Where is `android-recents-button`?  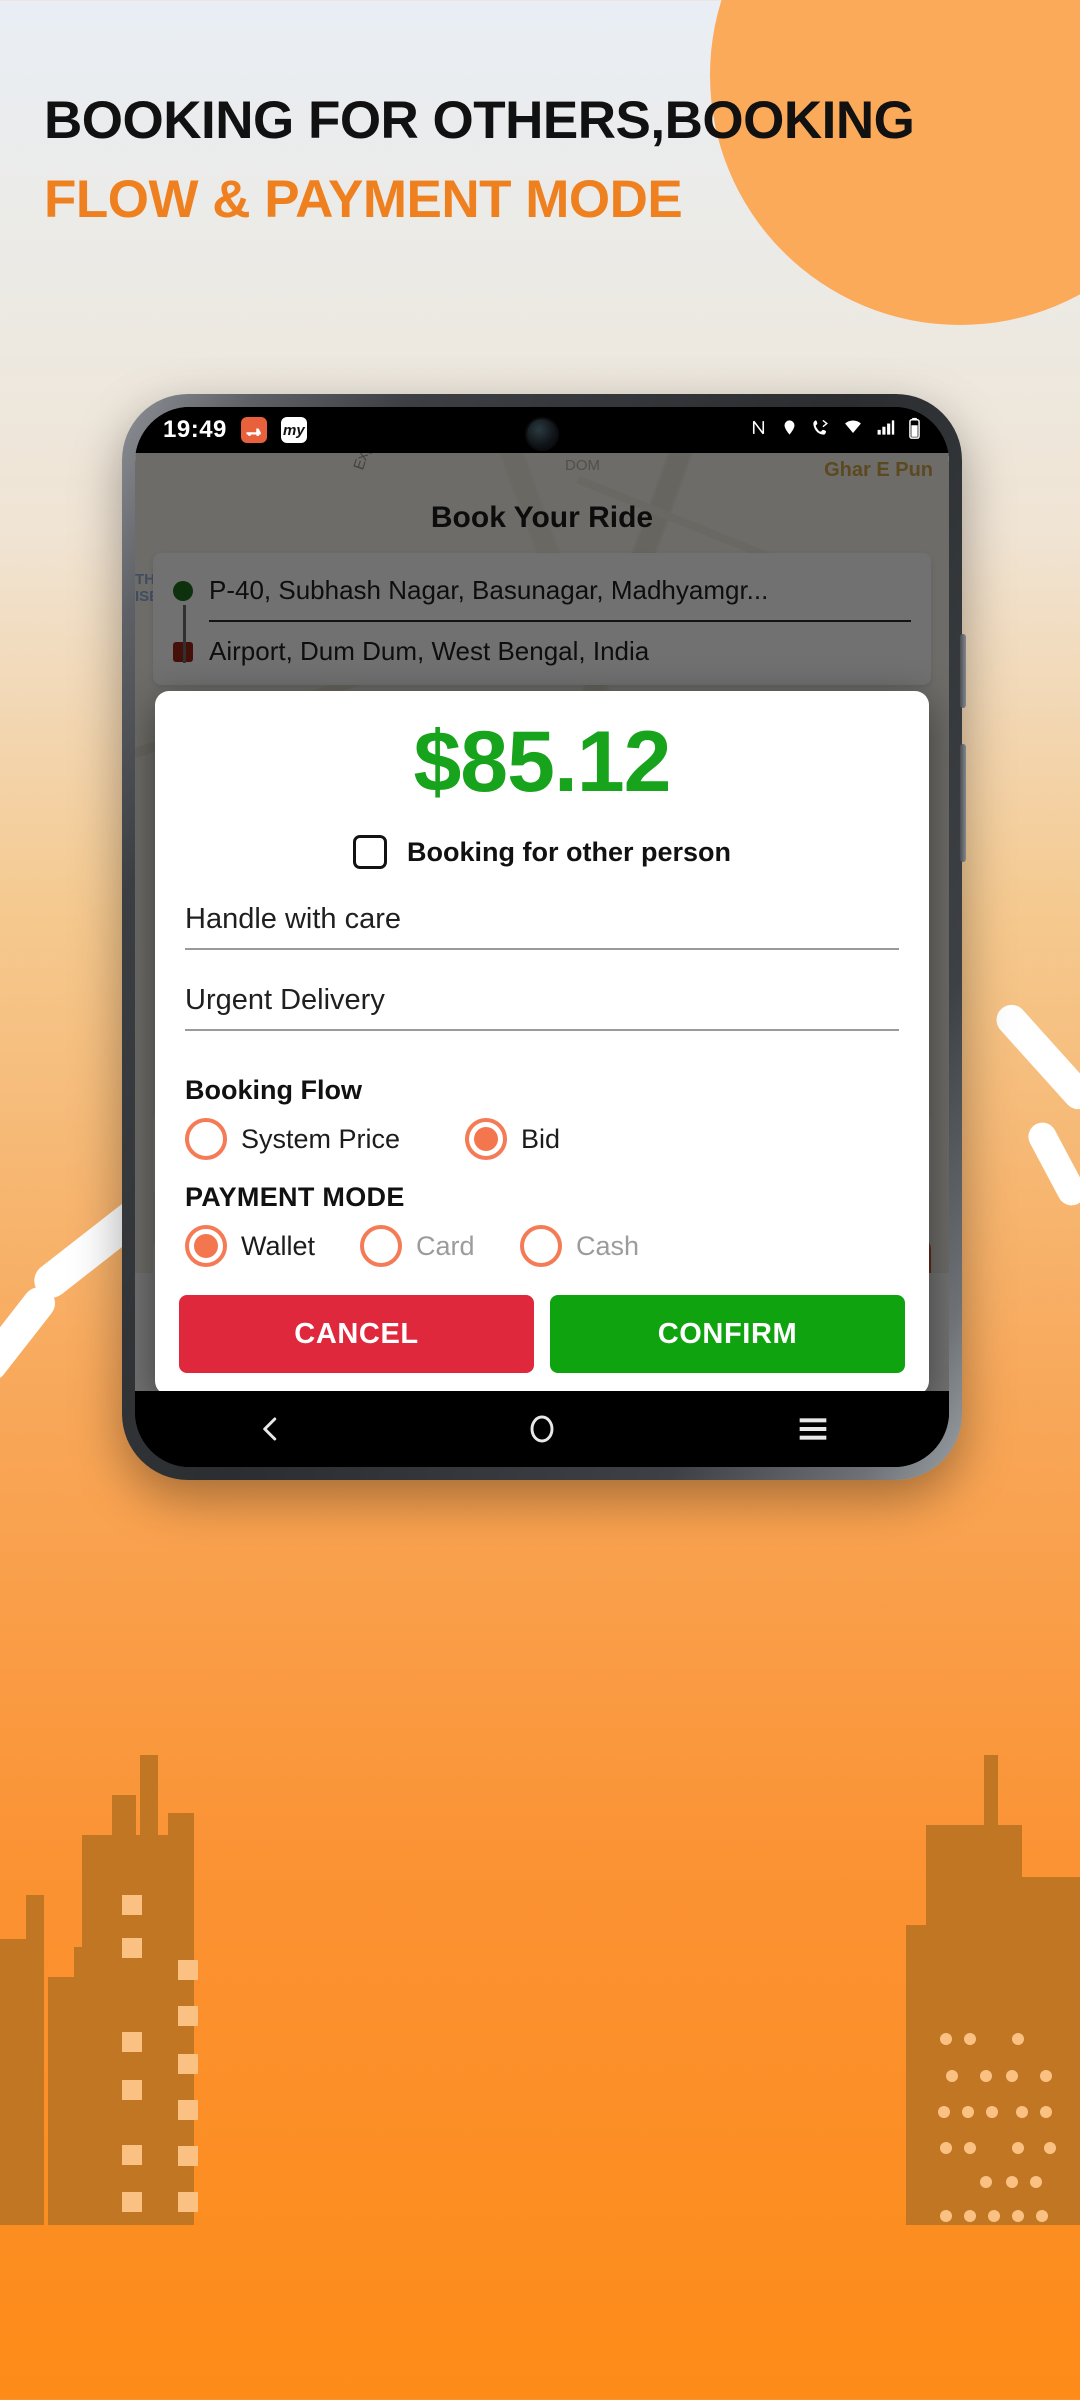
android-recents-button is located at coordinates (813, 1429).